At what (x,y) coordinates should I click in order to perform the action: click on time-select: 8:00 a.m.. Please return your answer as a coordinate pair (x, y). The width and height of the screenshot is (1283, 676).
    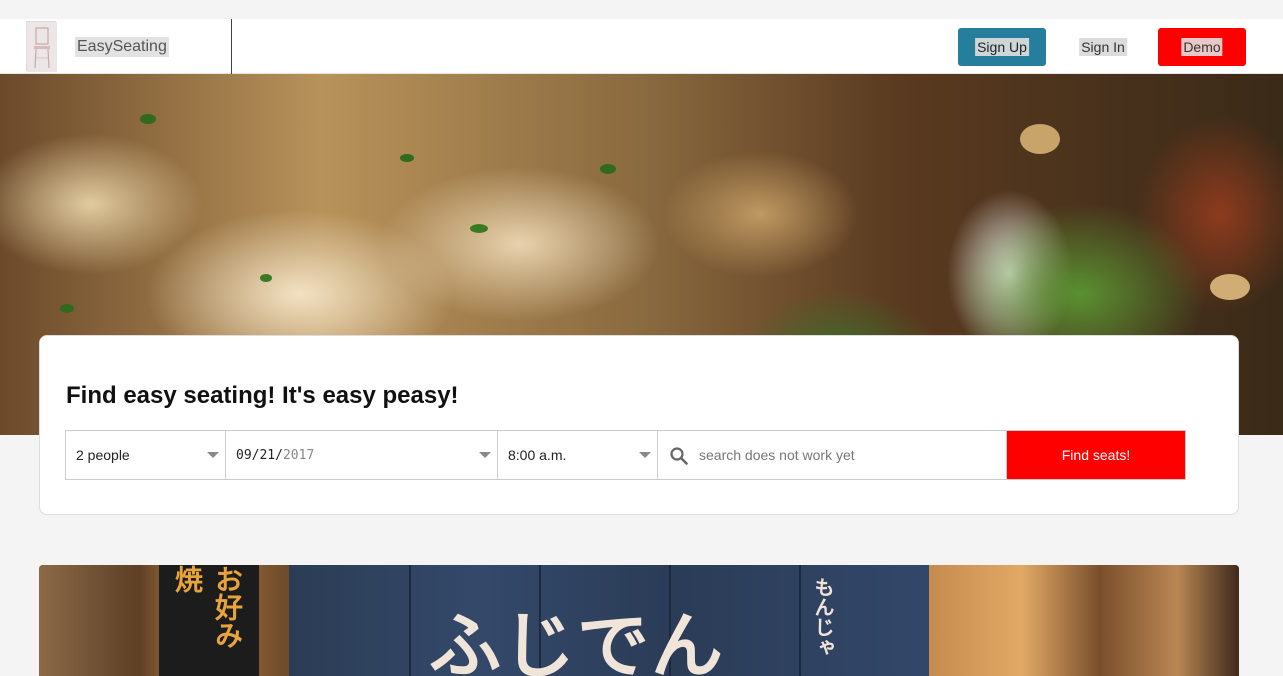
    Looking at the image, I should click on (577, 455).